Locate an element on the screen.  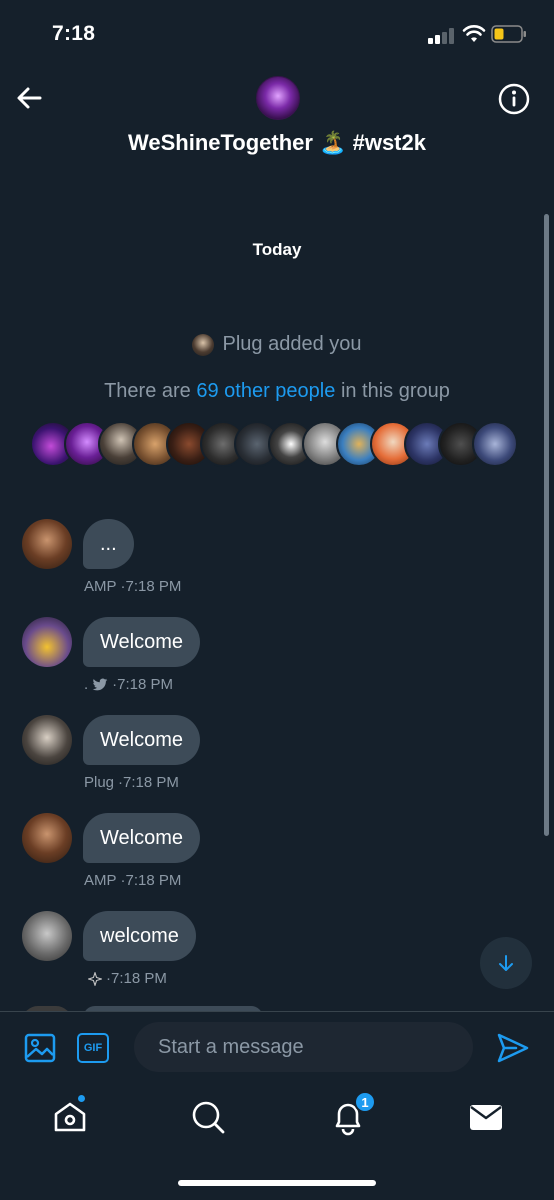
member-avatar is located at coordinates (495, 444).